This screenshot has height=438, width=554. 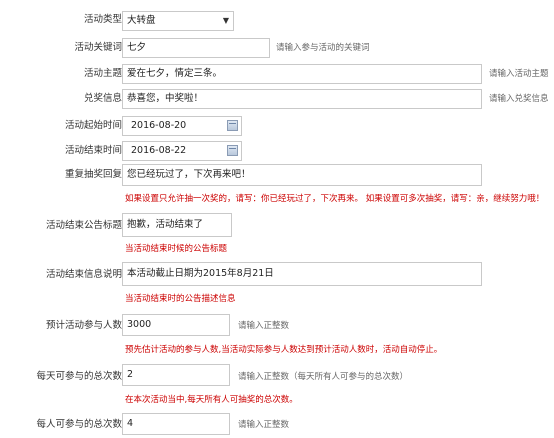 What do you see at coordinates (264, 425) in the screenshot?
I see `per-person-total-hint: 请输入正整数` at bounding box center [264, 425].